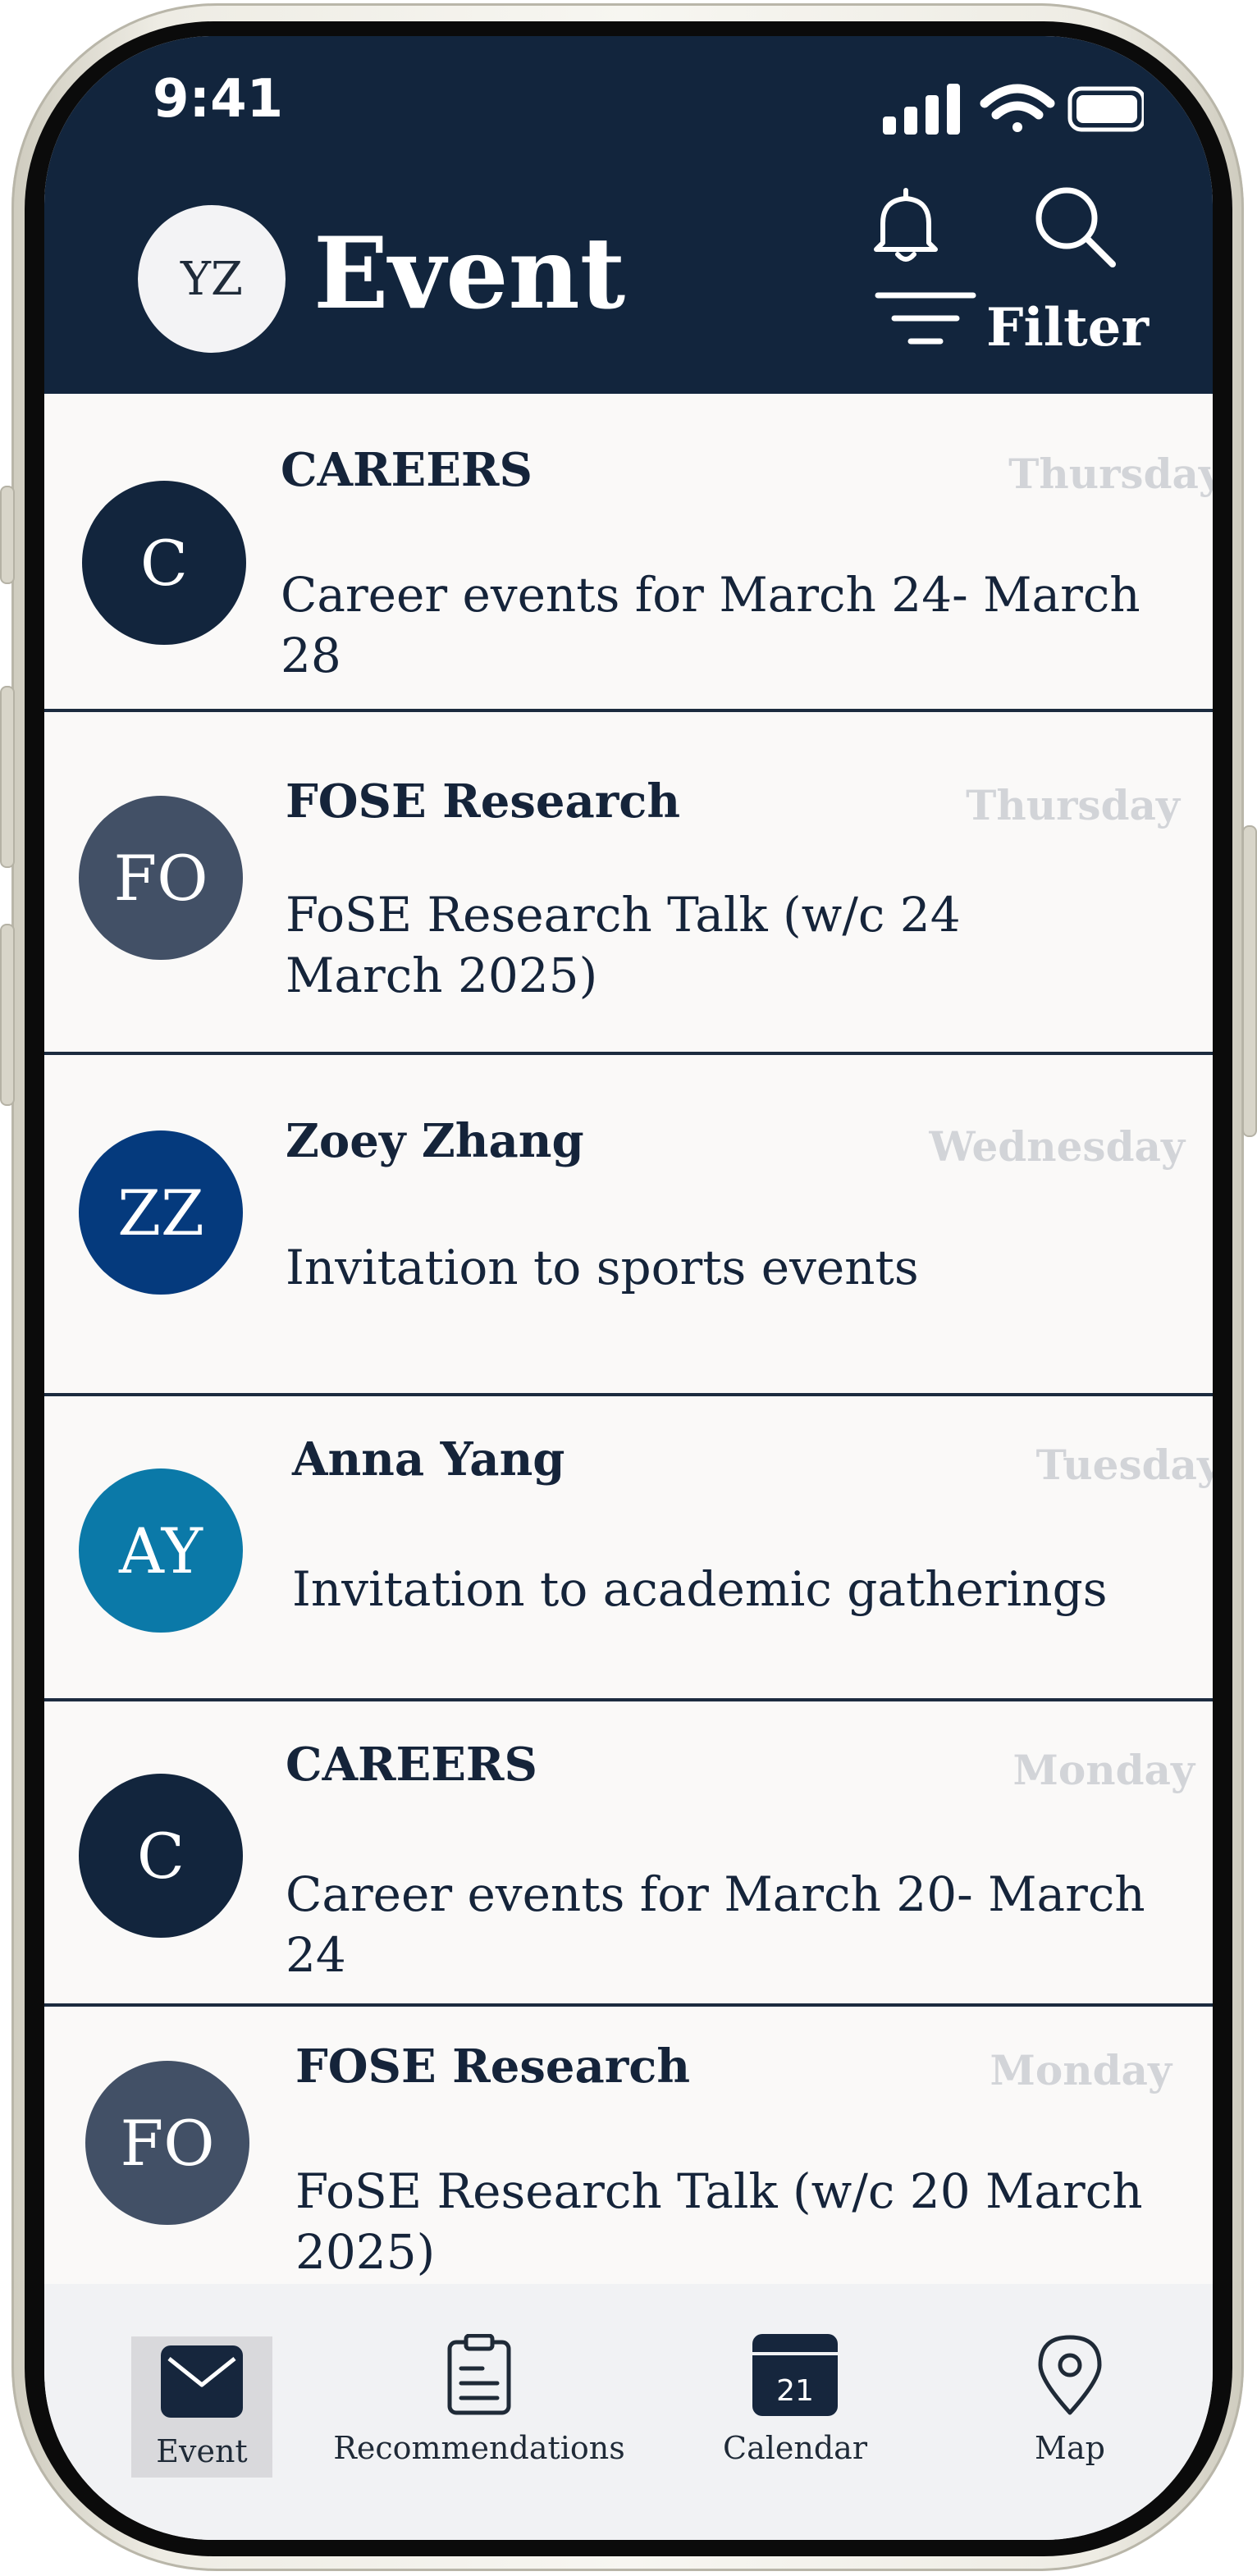 The height and width of the screenshot is (2576, 1257). Describe the element at coordinates (8, 535) in the screenshot. I see `silent-switch` at that location.